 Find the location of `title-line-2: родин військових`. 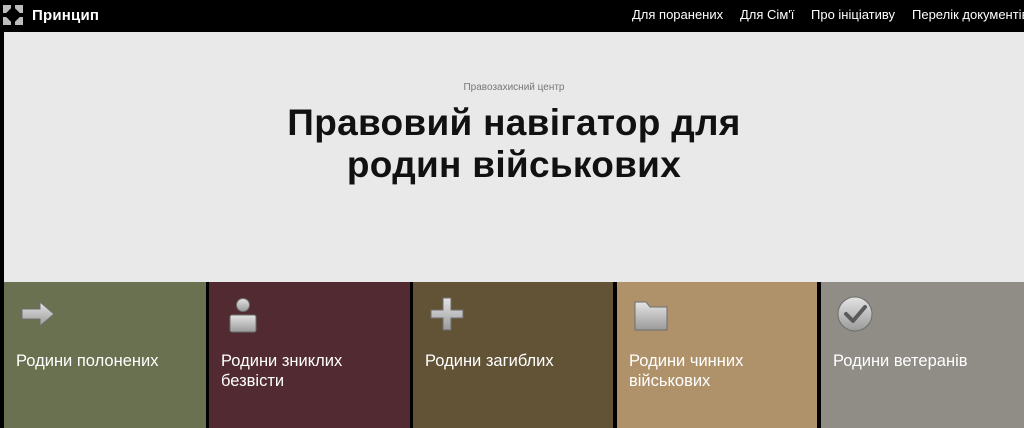

title-line-2: родин військових is located at coordinates (514, 164).